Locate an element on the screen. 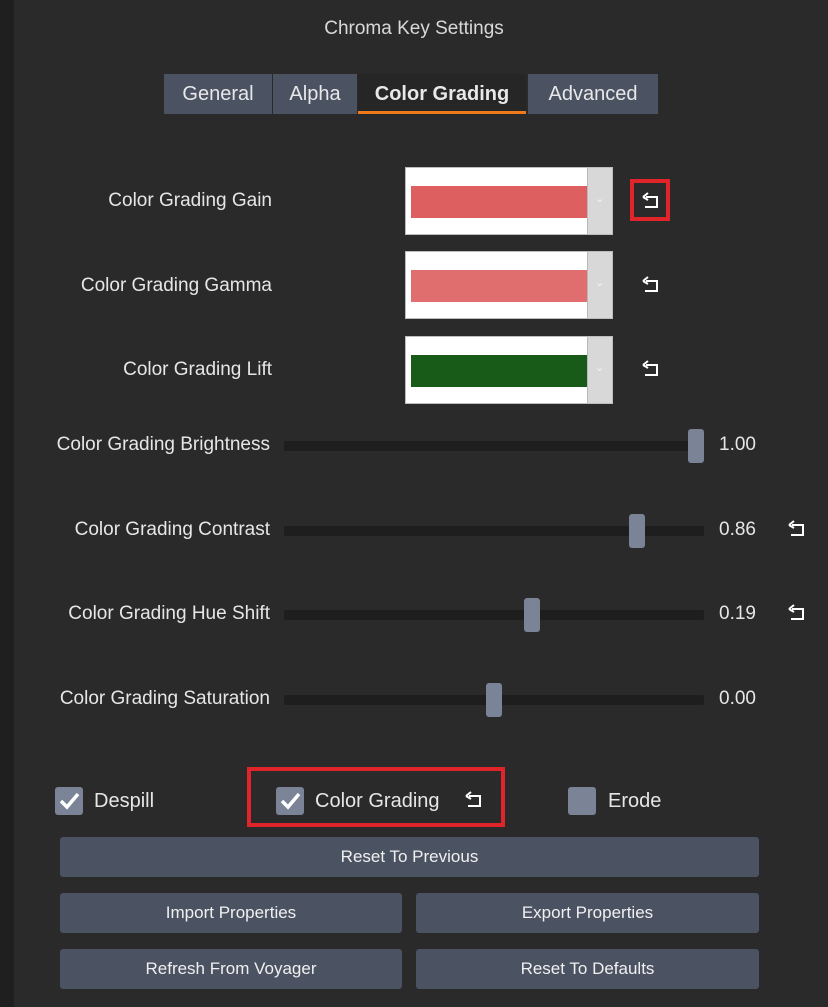  gain-label: Color Grading Gain is located at coordinates (190, 200).